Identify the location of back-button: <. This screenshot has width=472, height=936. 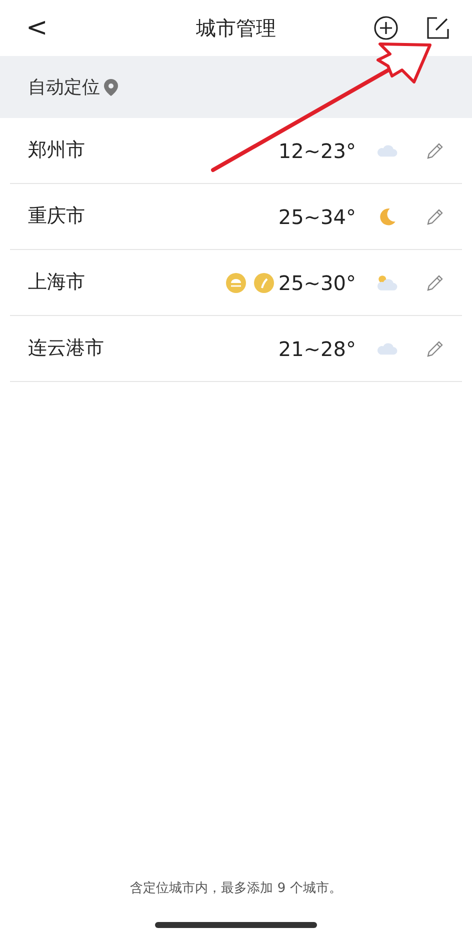
(37, 28).